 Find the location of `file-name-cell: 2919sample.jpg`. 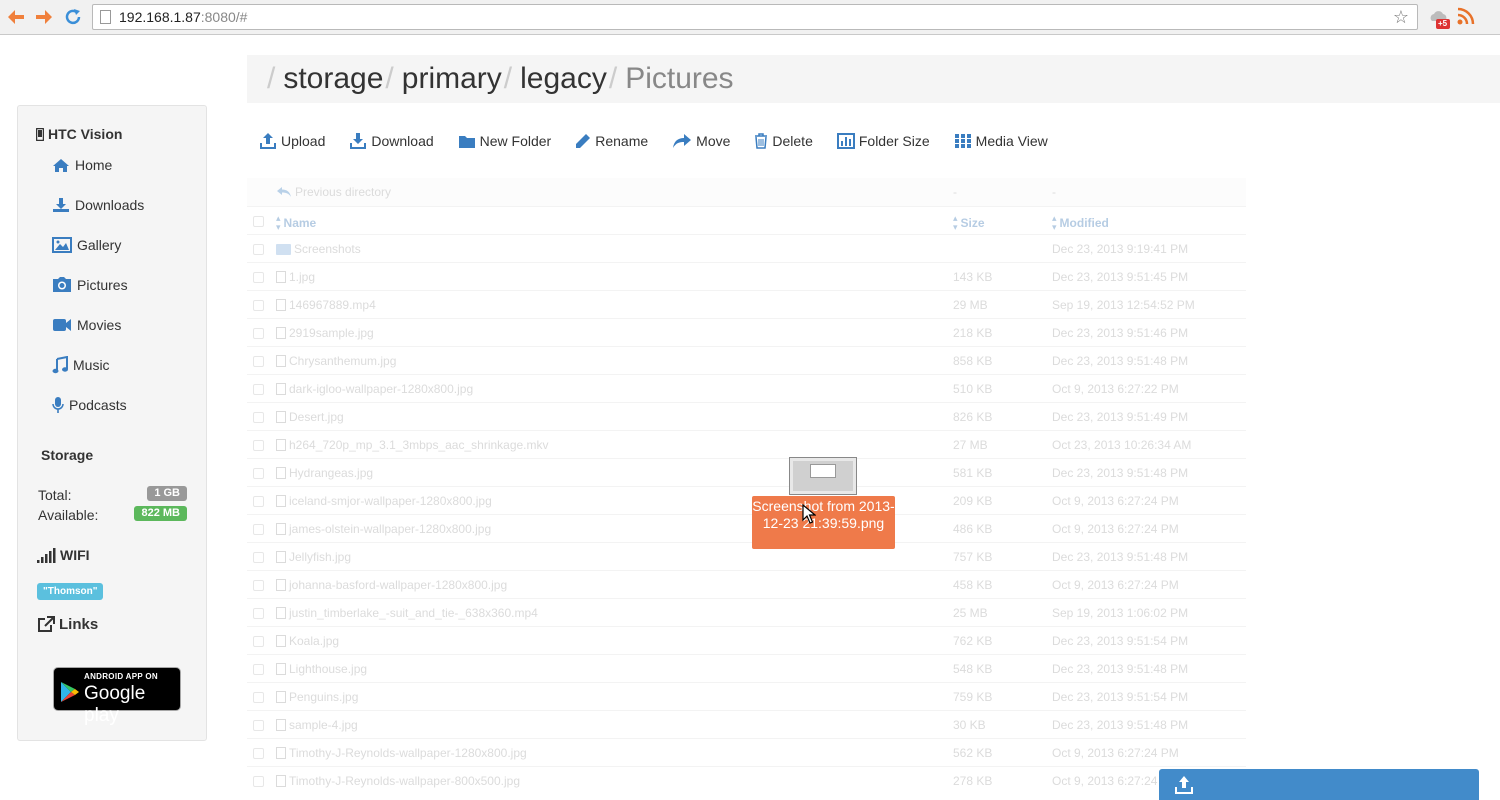

file-name-cell: 2919sample.jpg is located at coordinates (325, 333).